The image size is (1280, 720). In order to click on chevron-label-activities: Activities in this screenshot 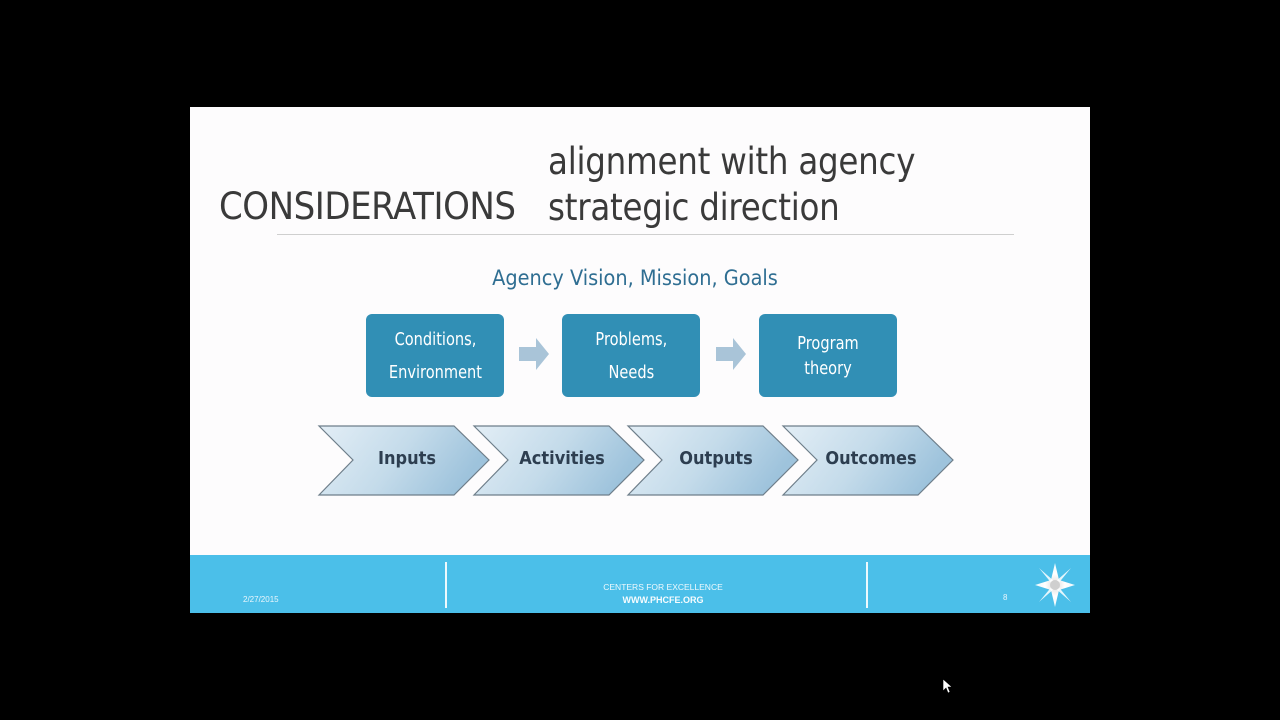, I will do `click(562, 458)`.